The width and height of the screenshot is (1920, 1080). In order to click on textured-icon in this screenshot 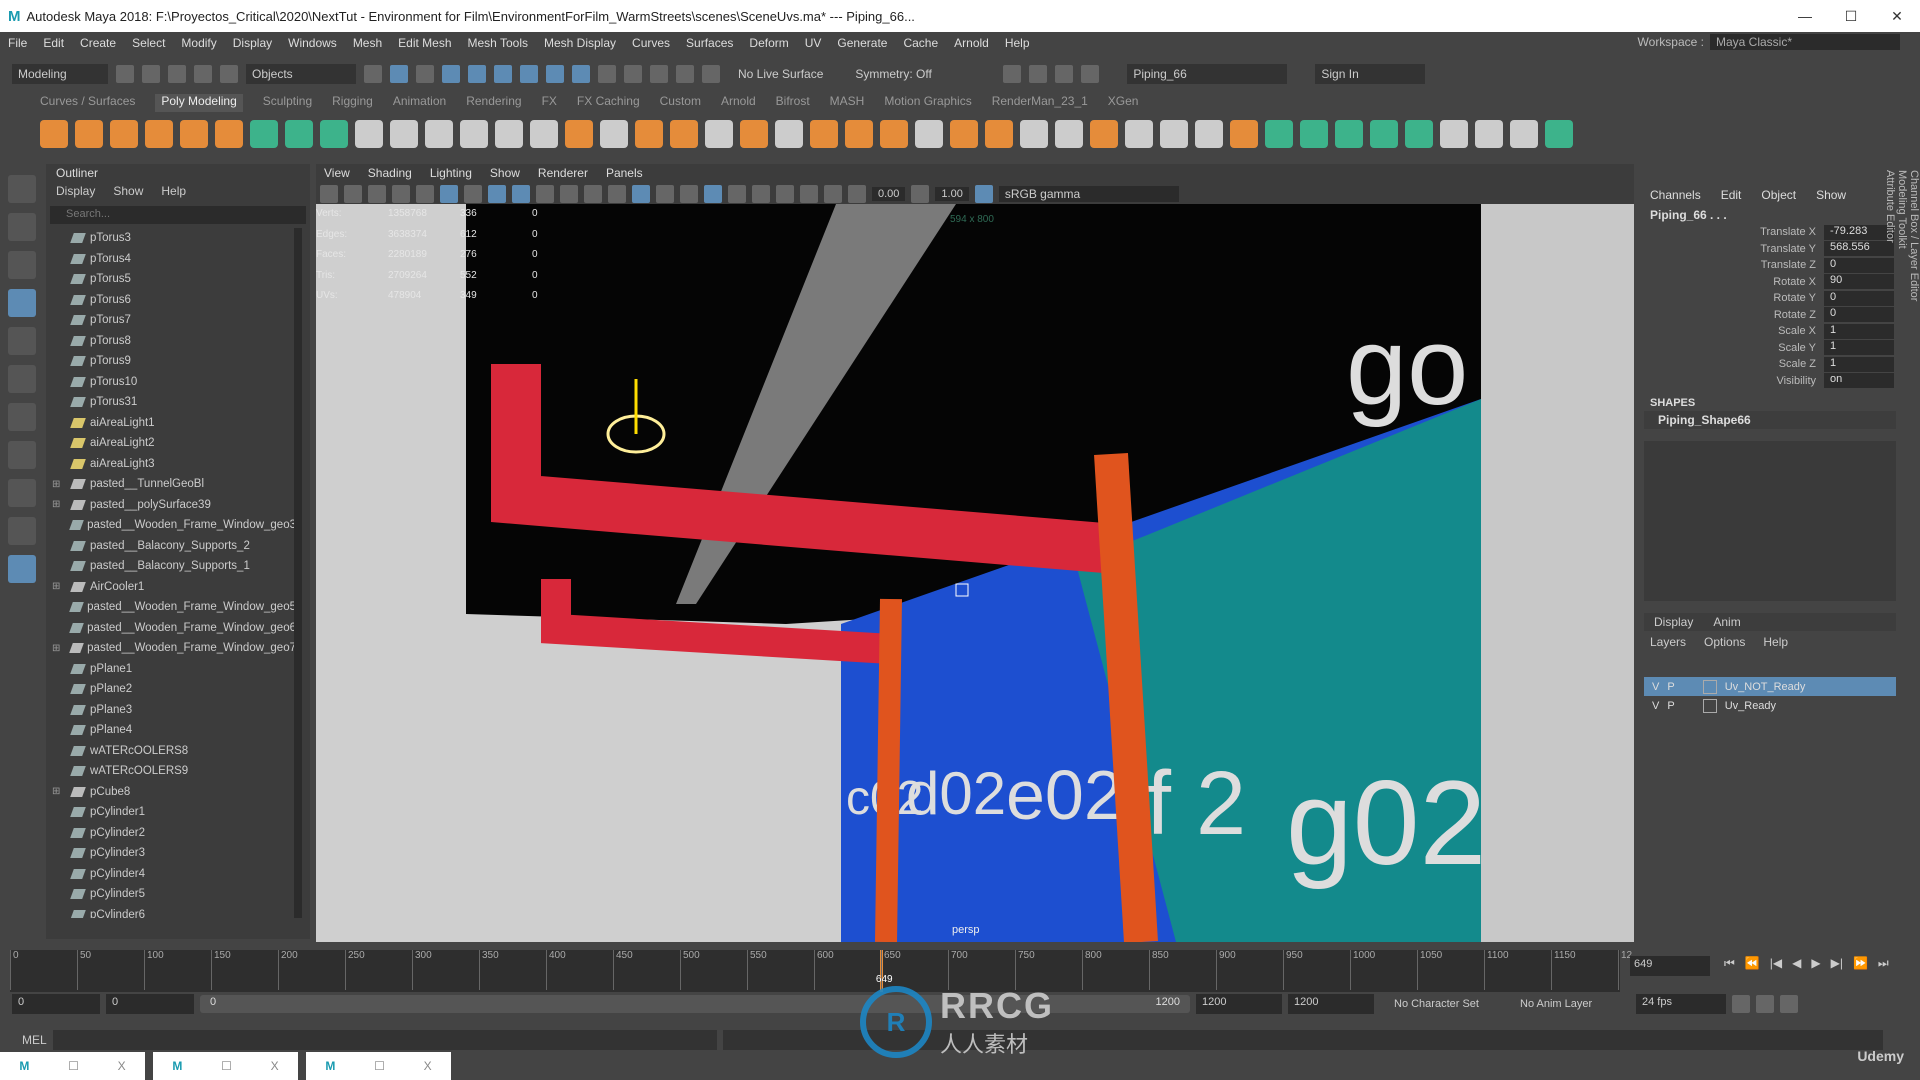, I will do `click(713, 194)`.